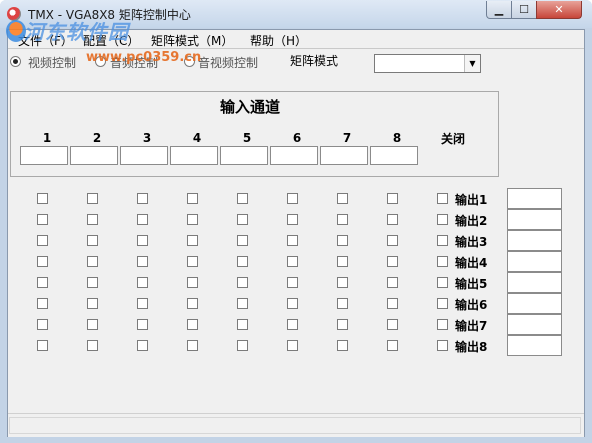 The height and width of the screenshot is (443, 592). Describe the element at coordinates (442, 345) in the screenshot. I see `close-checkbox-out8` at that location.